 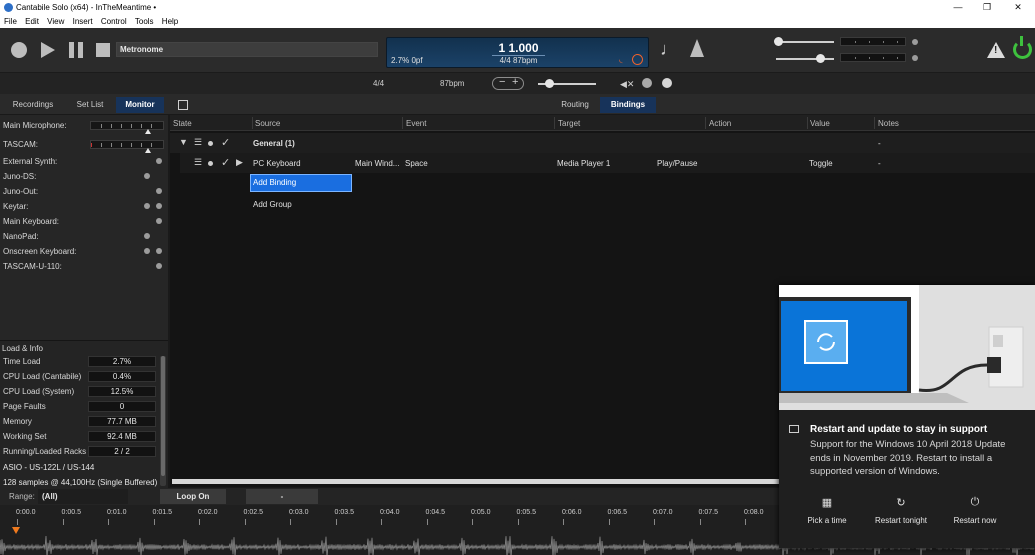 What do you see at coordinates (193, 496) in the screenshot?
I see `loop-button: Loop On` at bounding box center [193, 496].